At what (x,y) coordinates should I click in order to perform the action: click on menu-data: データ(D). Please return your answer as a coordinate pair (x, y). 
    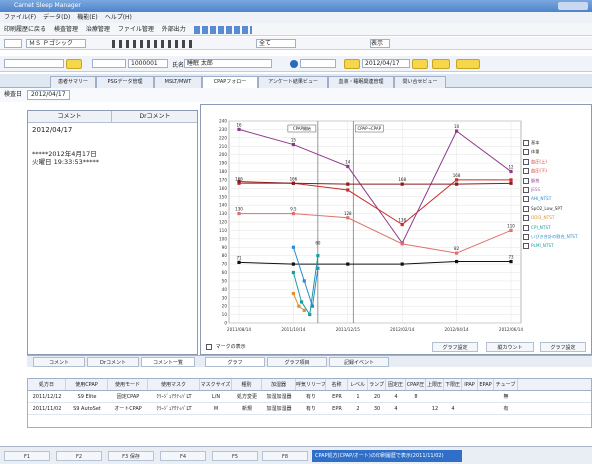
    Looking at the image, I should click on (56, 17).